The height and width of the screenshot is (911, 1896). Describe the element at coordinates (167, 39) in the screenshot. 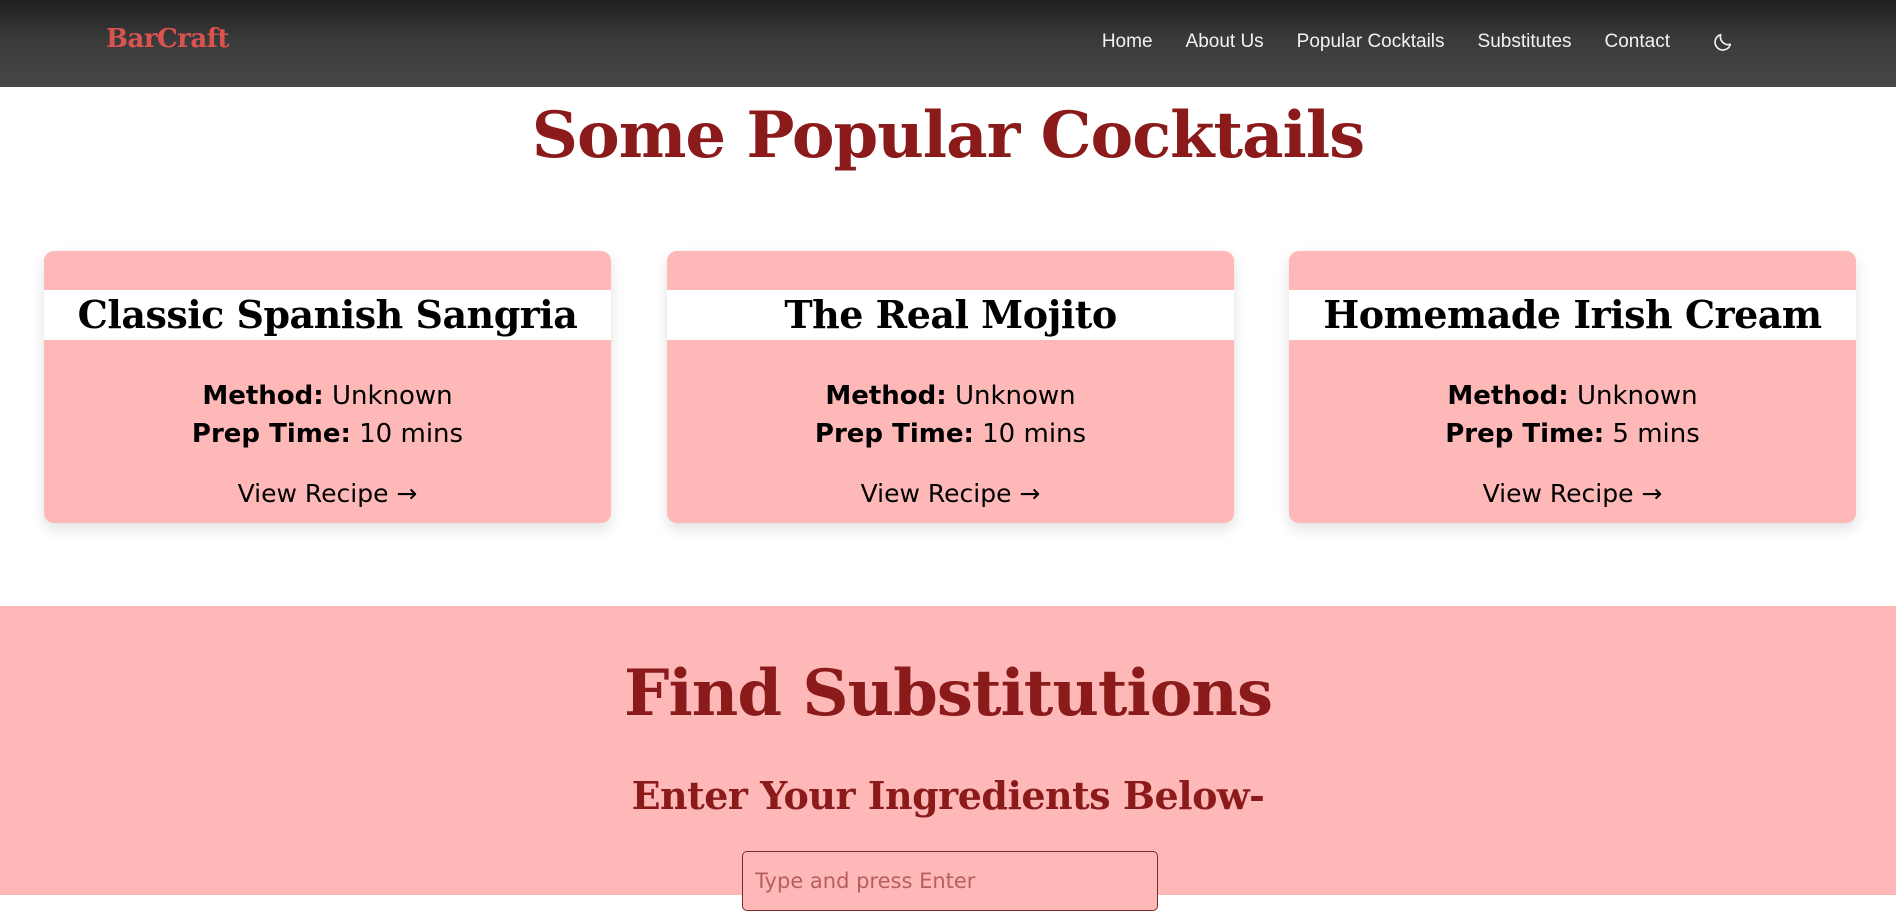

I see `brand-logo: BarCraft` at that location.